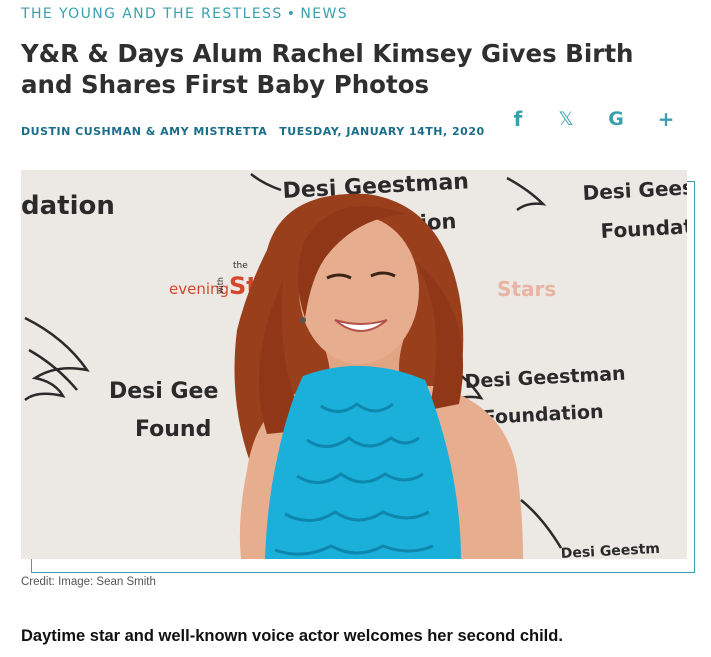 This screenshot has height=657, width=711. Describe the element at coordinates (88, 582) in the screenshot. I see `image-credit: Credit: Image: Sean Smith` at that location.